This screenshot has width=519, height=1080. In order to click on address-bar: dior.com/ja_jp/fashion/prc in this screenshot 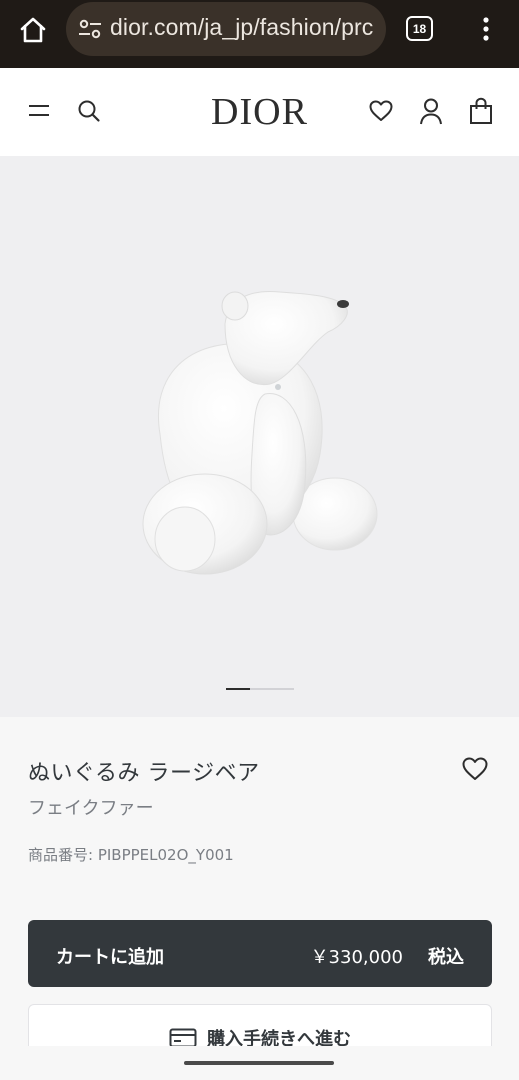, I will do `click(226, 29)`.